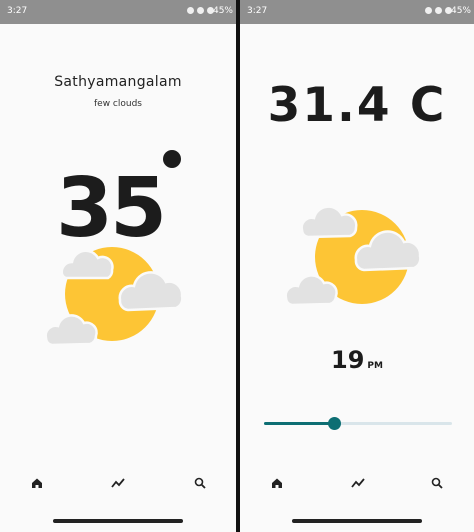 The height and width of the screenshot is (532, 474). Describe the element at coordinates (348, 360) in the screenshot. I see `hour-value: 19` at that location.